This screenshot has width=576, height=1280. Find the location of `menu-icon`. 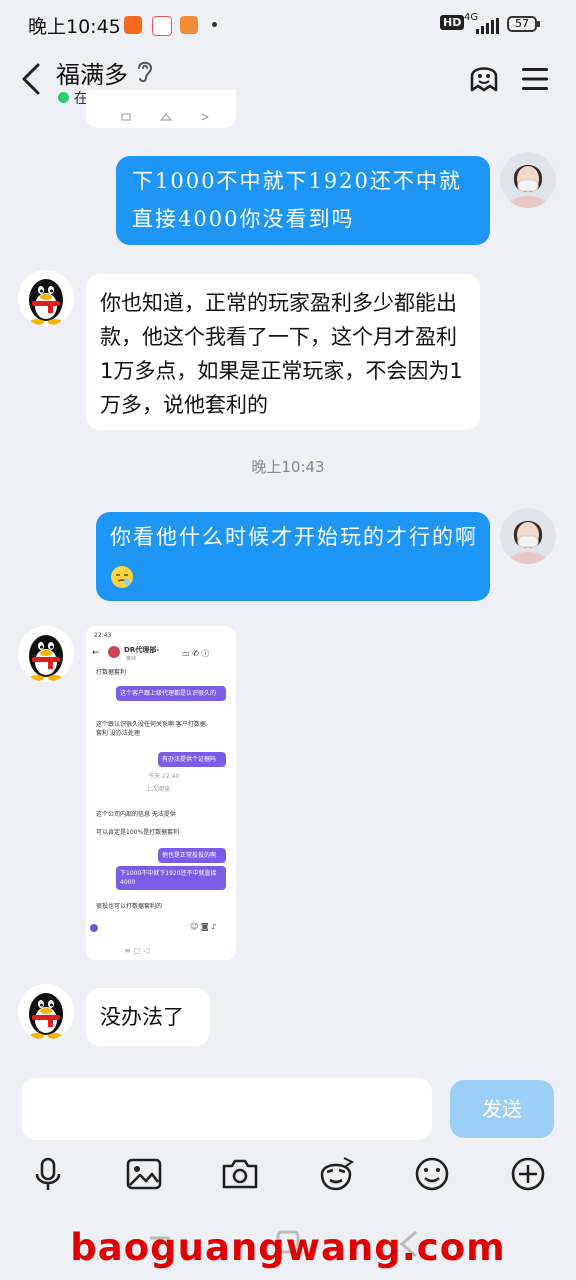

menu-icon is located at coordinates (535, 79).